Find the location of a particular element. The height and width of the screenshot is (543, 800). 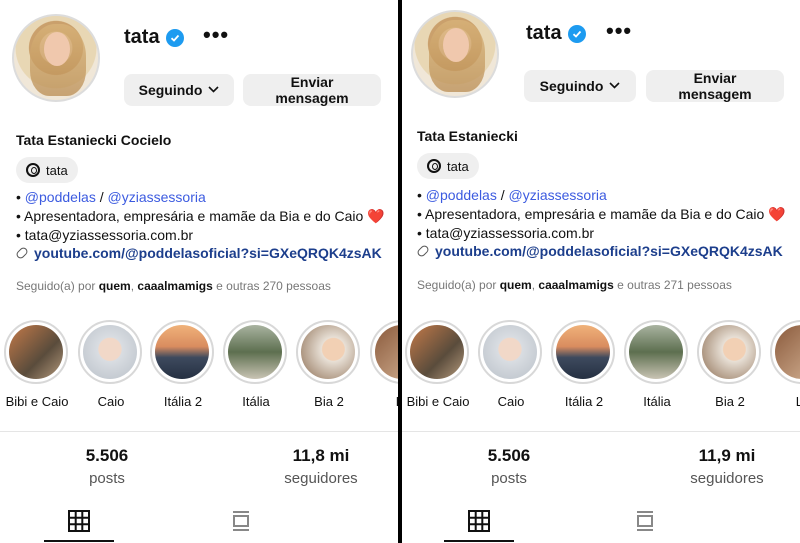

followers-stat: 11,8 mi seguidores is located at coordinates (321, 466).